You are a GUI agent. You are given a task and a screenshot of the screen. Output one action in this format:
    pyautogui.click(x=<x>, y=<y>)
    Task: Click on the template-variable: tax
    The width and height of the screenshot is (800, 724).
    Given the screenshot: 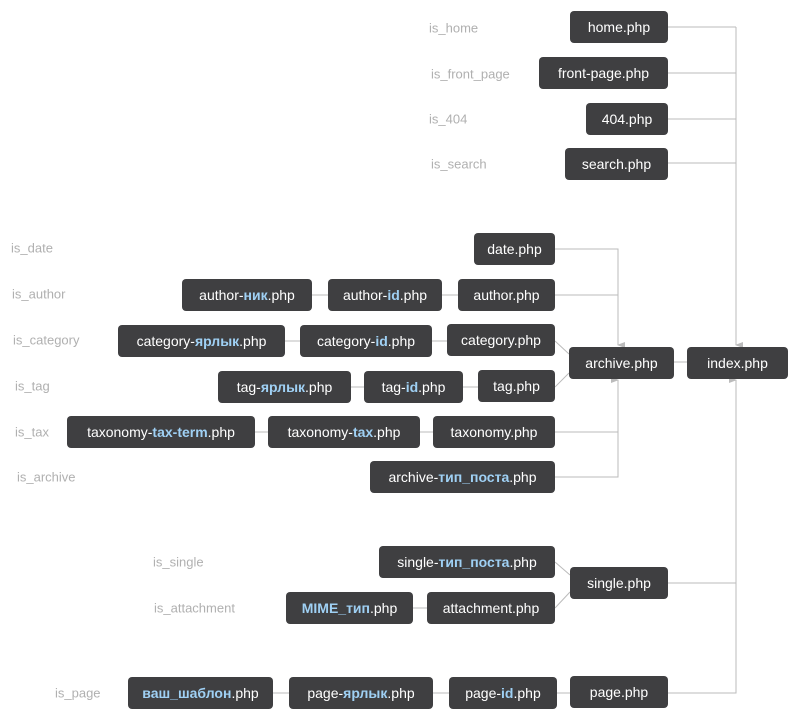 What is the action you would take?
    pyautogui.click(x=363, y=432)
    